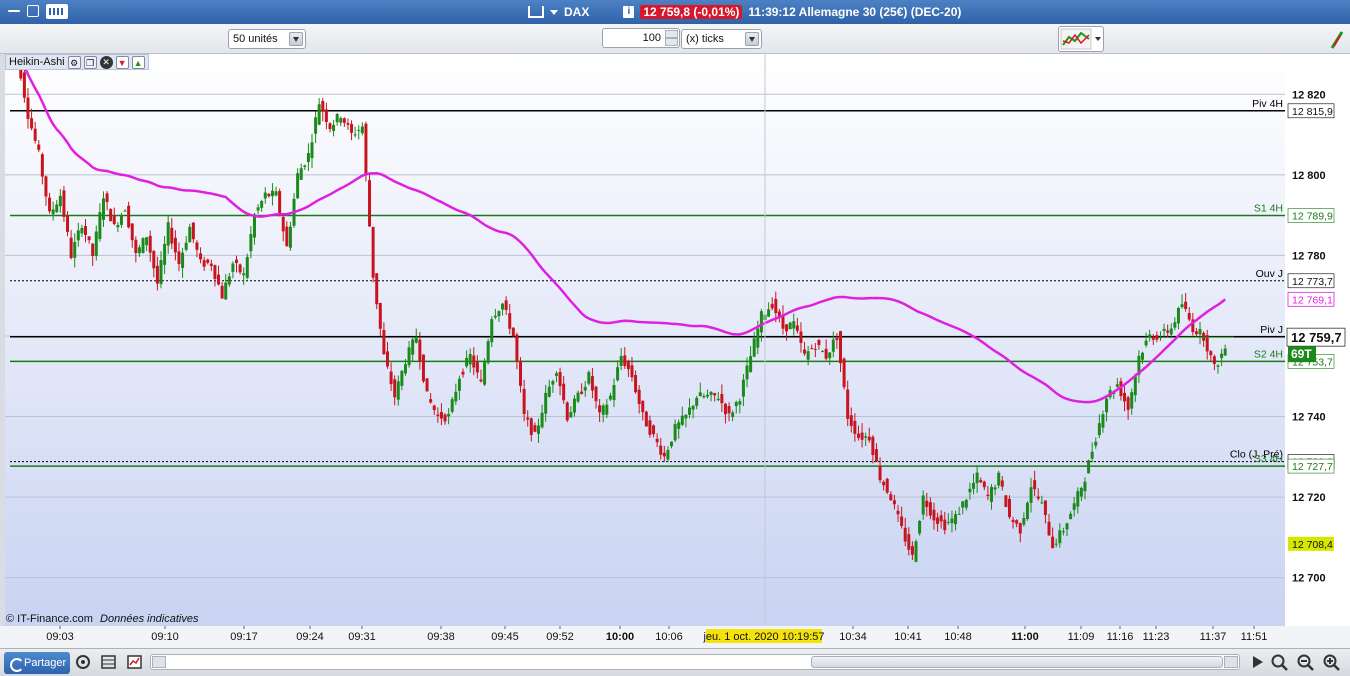  Describe the element at coordinates (505, 637) in the screenshot. I see `x-tick-label: 09:45` at that location.